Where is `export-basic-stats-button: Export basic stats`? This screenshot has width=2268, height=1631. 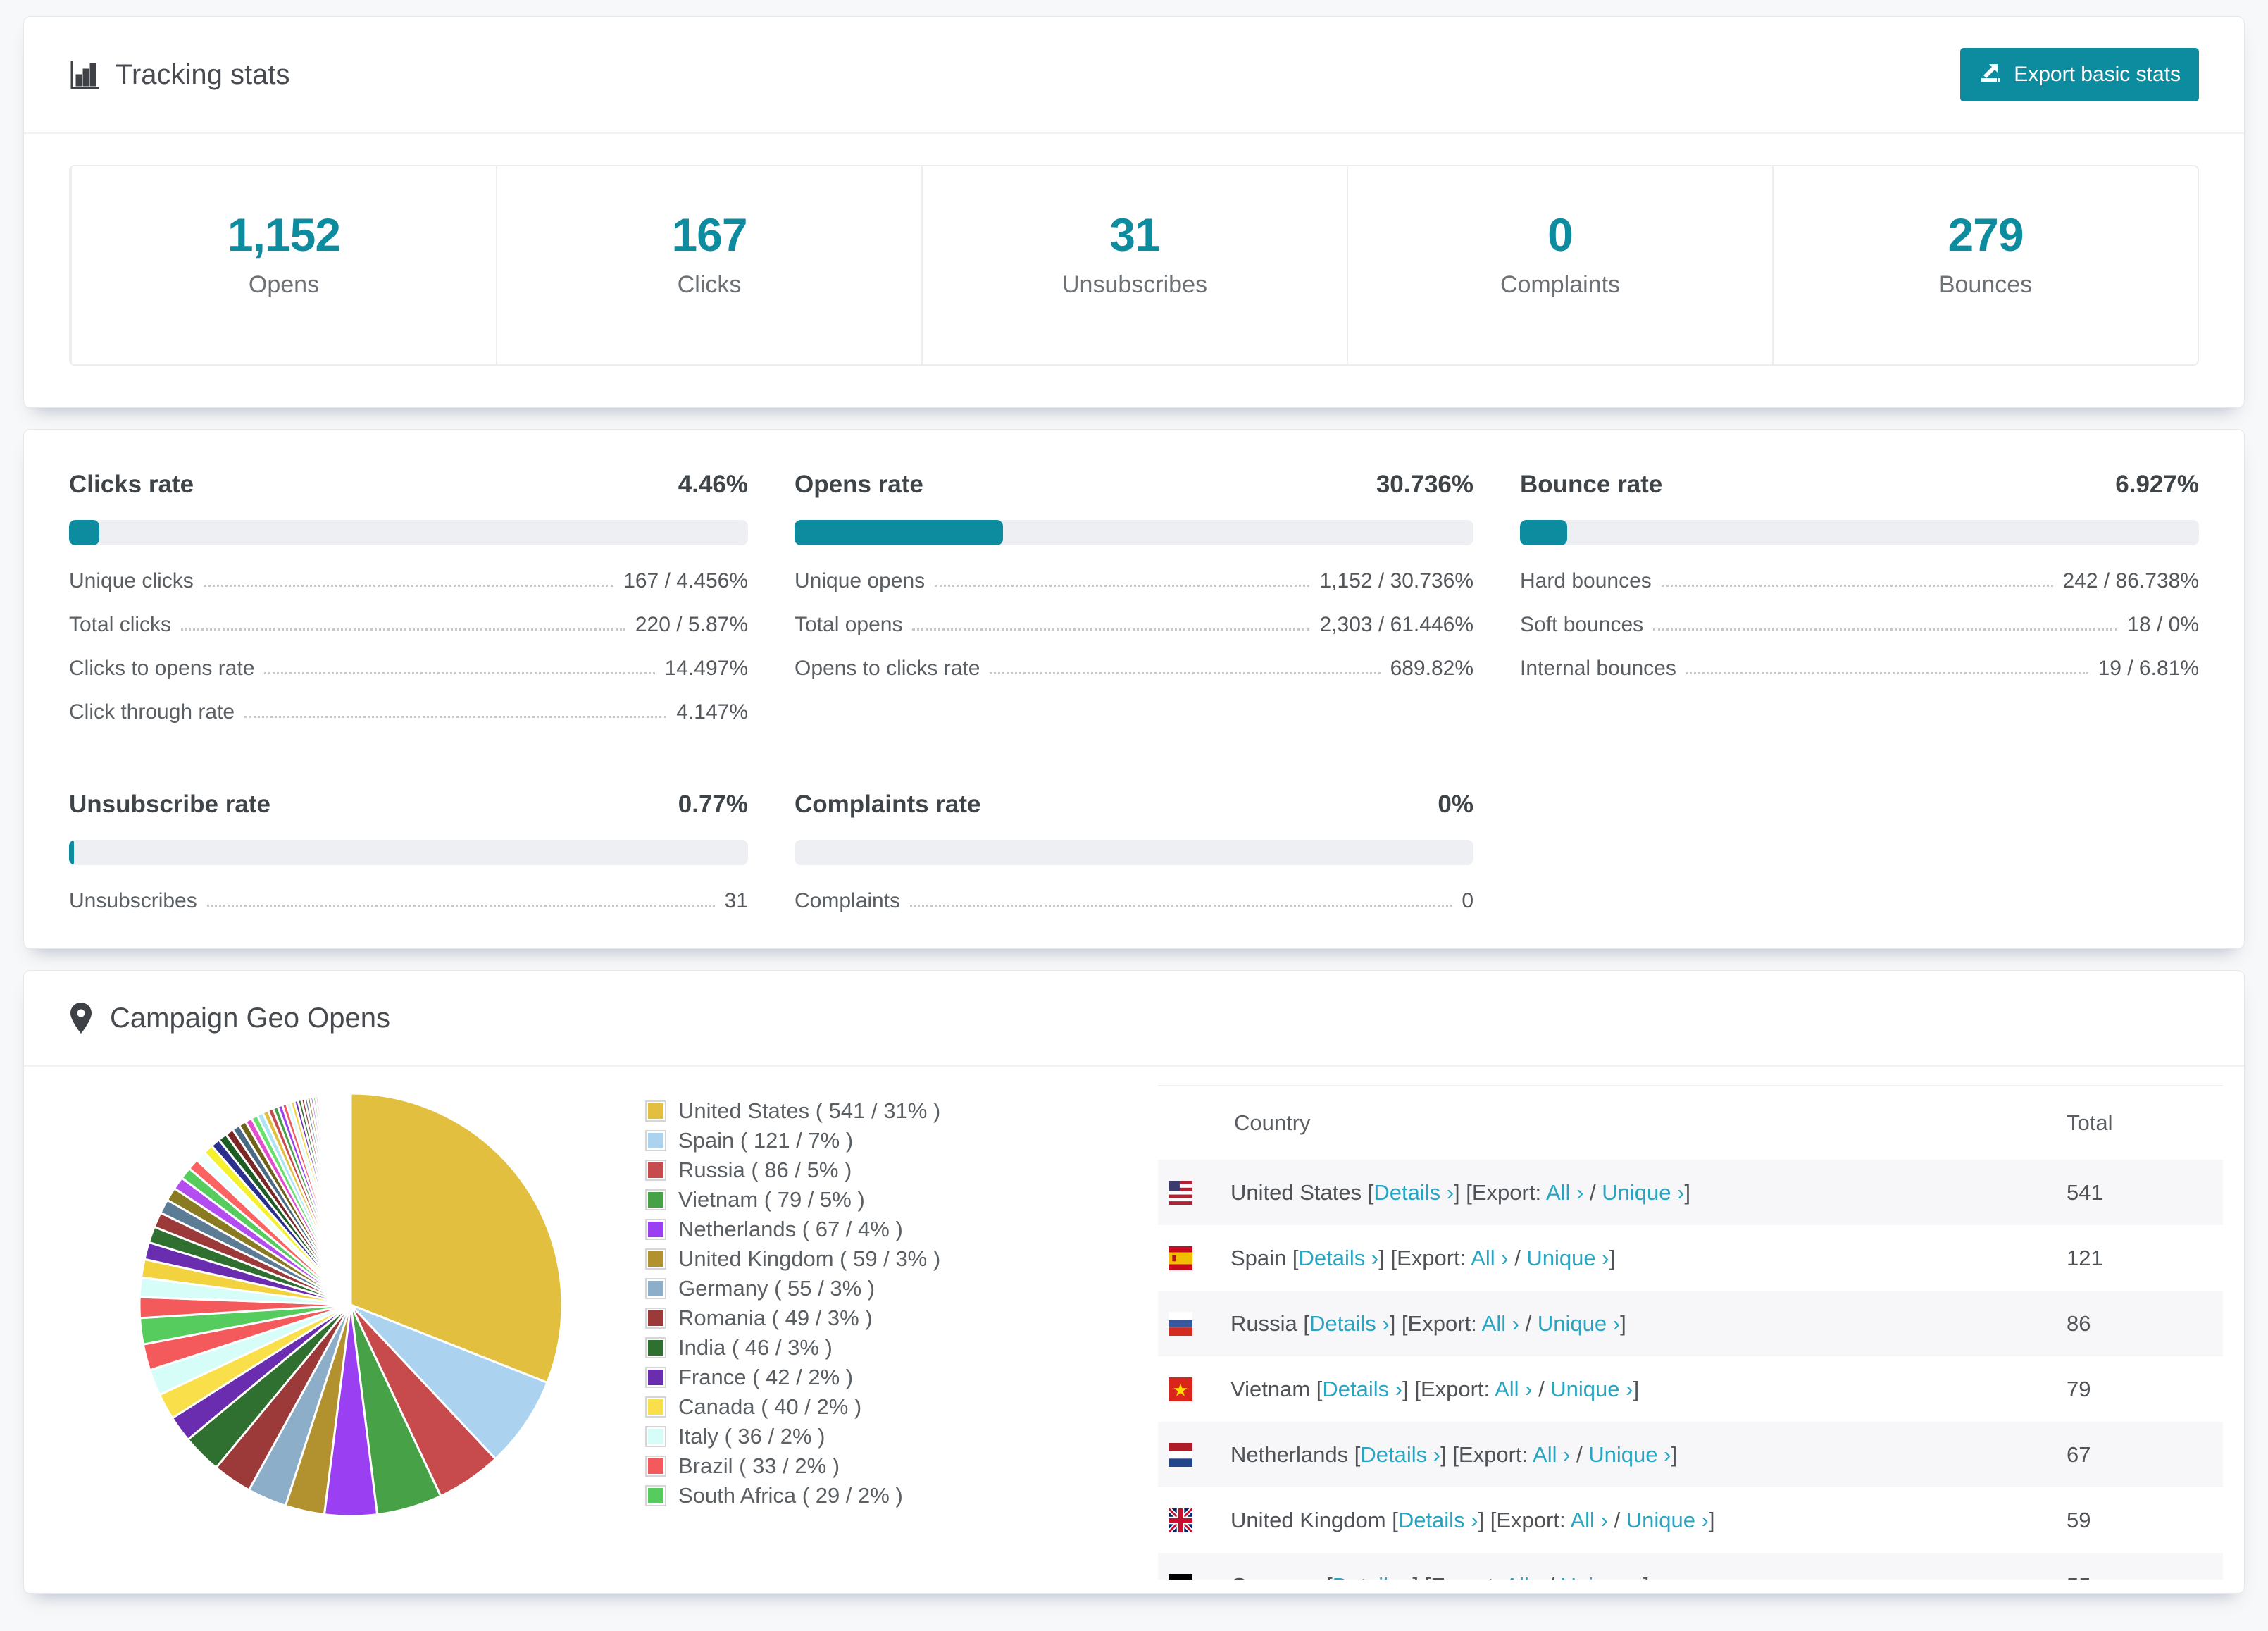 export-basic-stats-button: Export basic stats is located at coordinates (2079, 75).